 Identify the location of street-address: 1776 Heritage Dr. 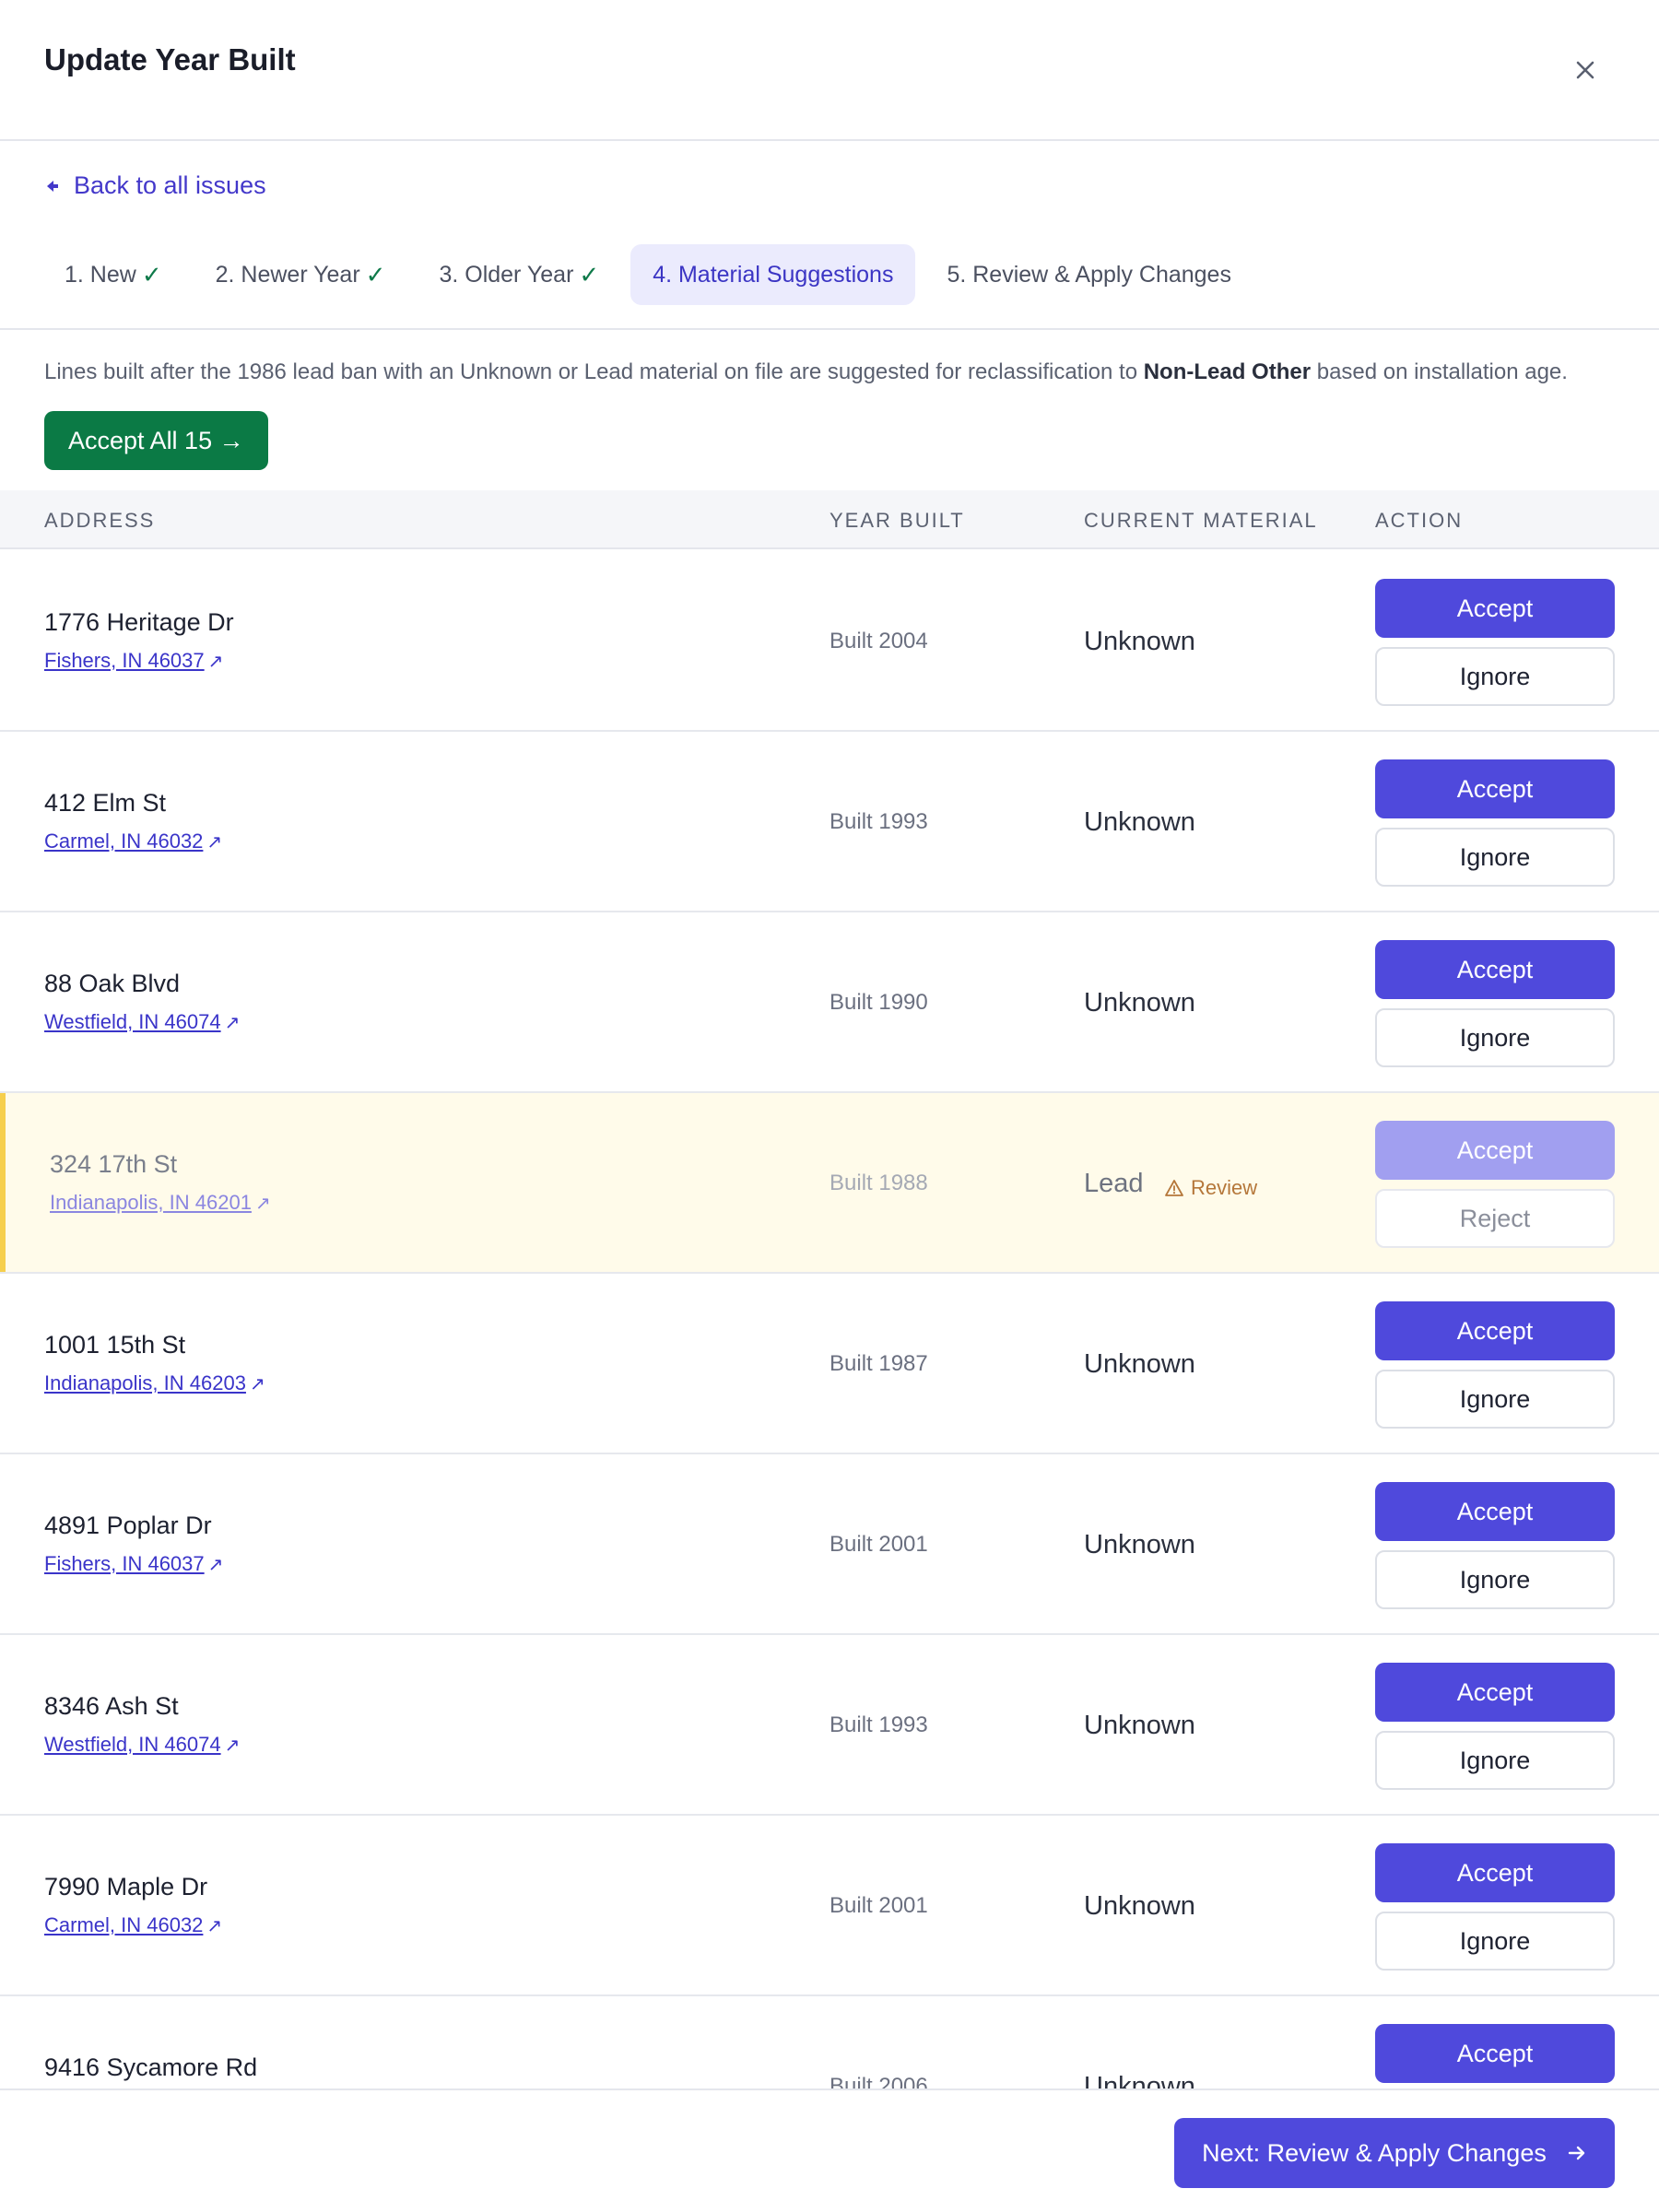
(139, 622).